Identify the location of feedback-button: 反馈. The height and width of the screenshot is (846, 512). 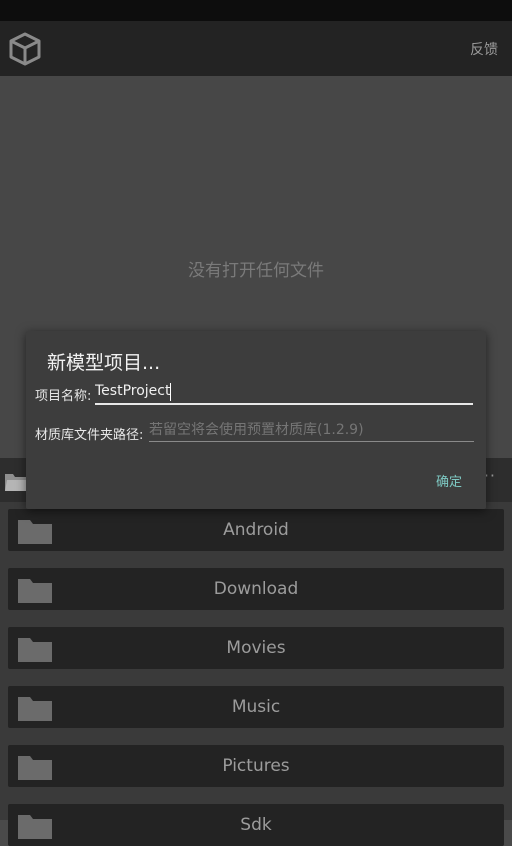
(484, 49).